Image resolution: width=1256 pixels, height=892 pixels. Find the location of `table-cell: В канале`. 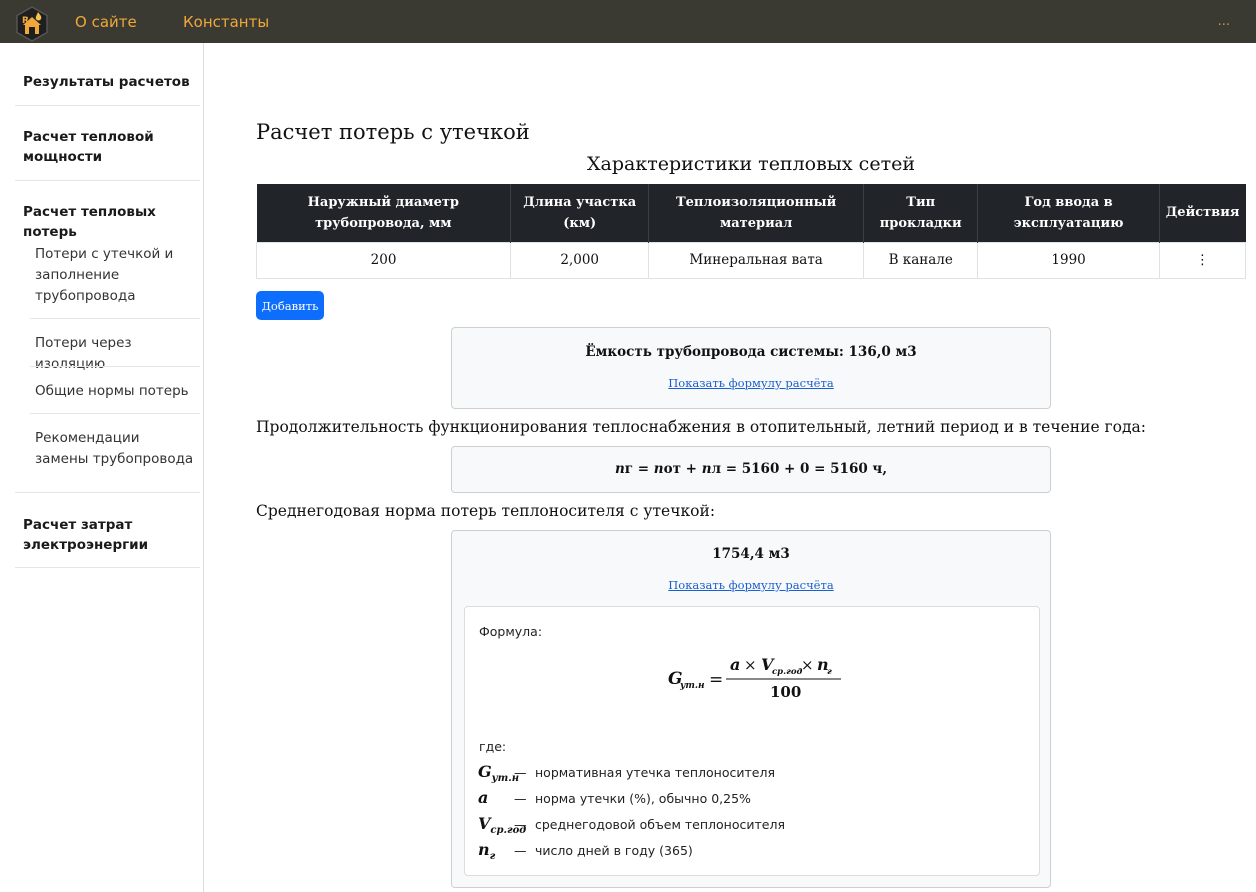

table-cell: В канале is located at coordinates (921, 260).